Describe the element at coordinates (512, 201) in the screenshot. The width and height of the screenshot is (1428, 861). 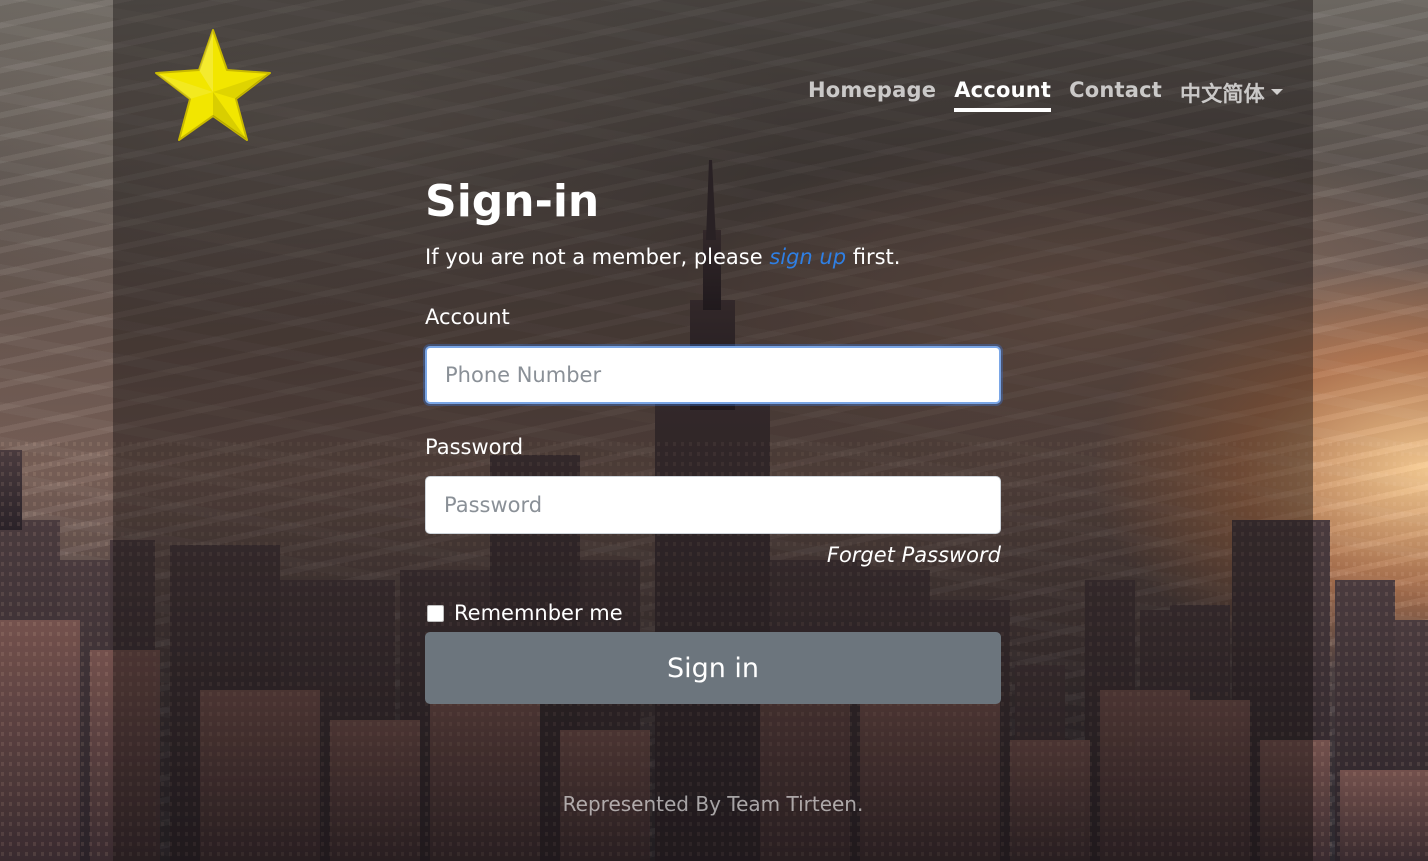
I see `page-title: Sign-in` at that location.